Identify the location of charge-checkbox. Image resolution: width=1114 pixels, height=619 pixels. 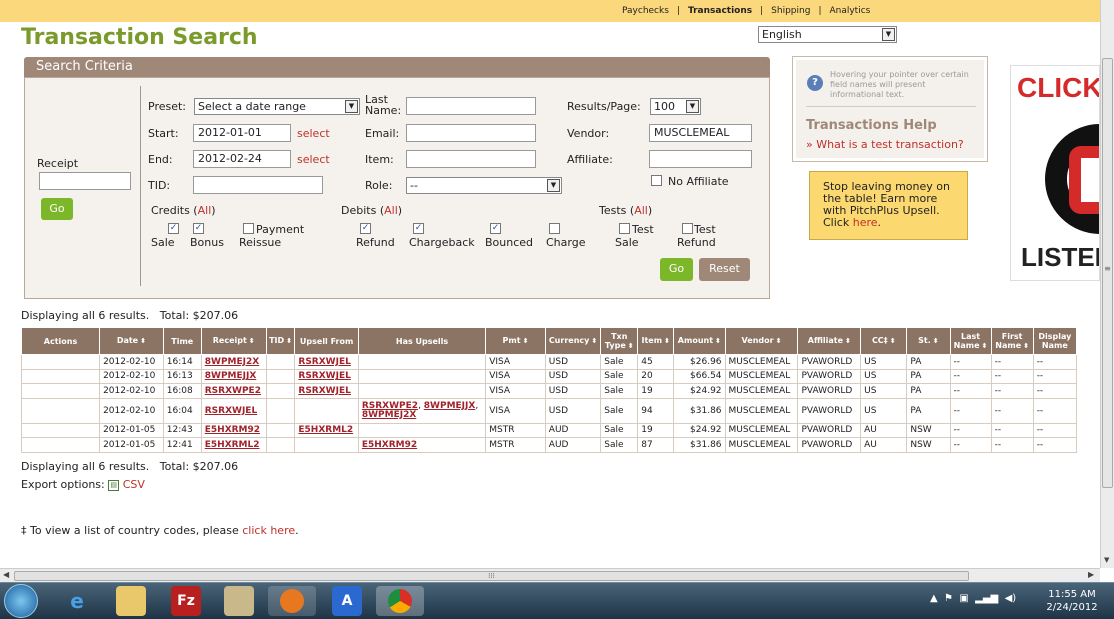
(554, 228).